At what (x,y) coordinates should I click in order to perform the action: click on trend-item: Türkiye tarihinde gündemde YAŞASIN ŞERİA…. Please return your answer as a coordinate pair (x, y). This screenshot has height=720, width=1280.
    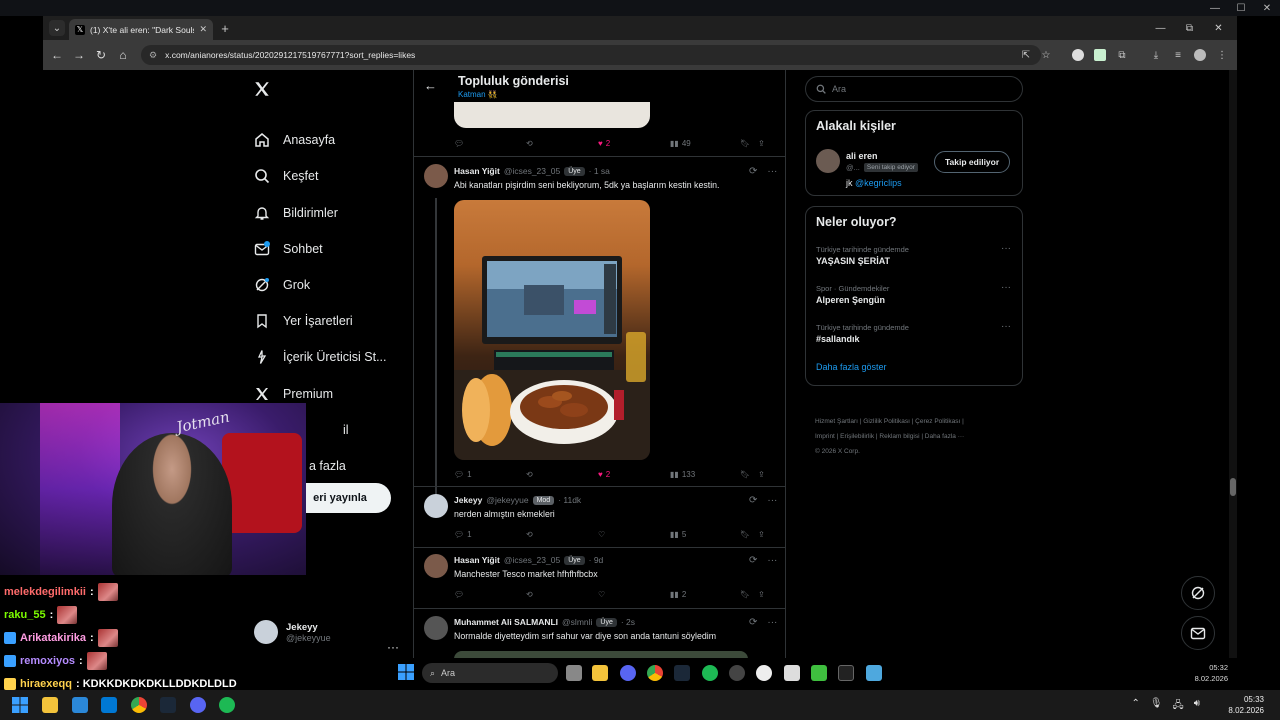
    Looking at the image, I should click on (914, 255).